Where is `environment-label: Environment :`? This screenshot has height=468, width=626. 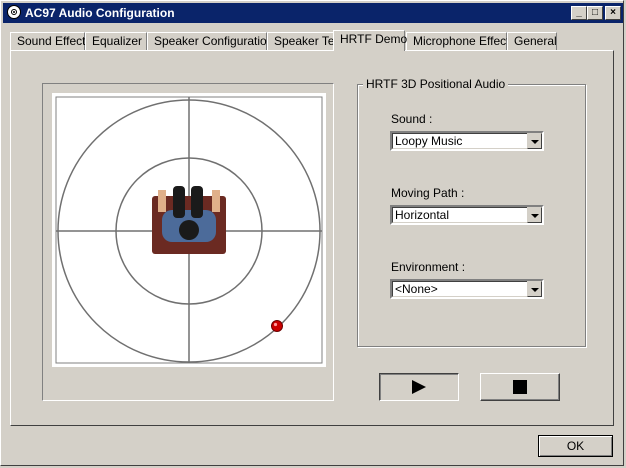 environment-label: Environment : is located at coordinates (428, 267).